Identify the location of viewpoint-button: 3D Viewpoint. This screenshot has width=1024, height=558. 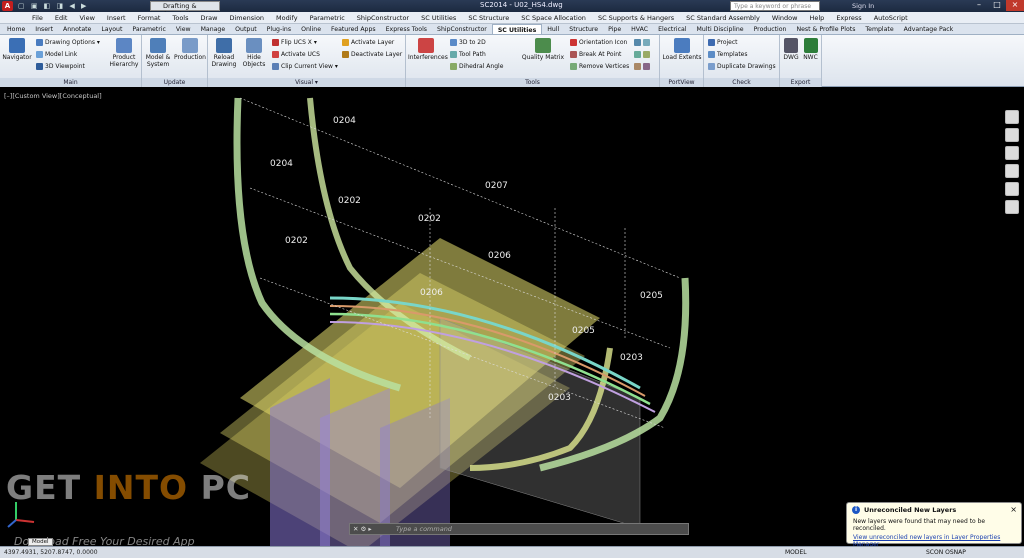
(60, 66).